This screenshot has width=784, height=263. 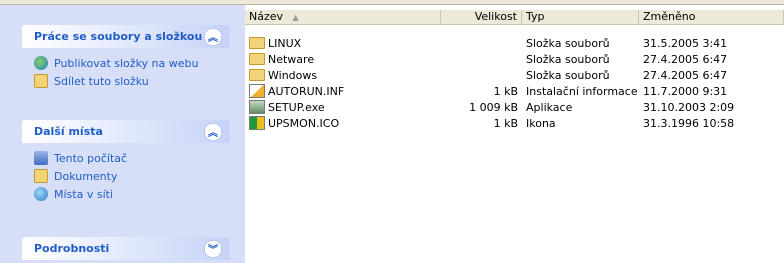 I want to click on file-modified: 31.10.2003 2:09, so click(x=689, y=107).